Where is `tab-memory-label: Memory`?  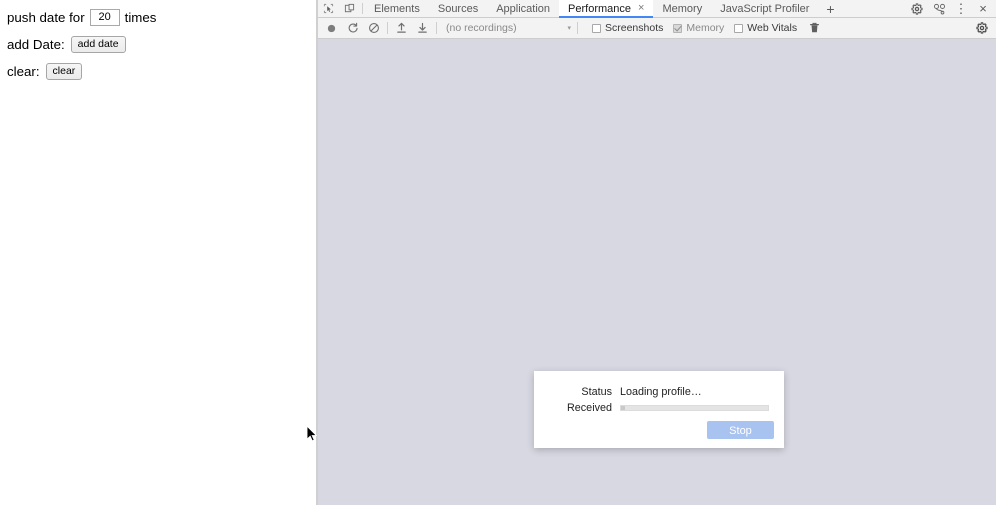 tab-memory-label: Memory is located at coordinates (682, 8).